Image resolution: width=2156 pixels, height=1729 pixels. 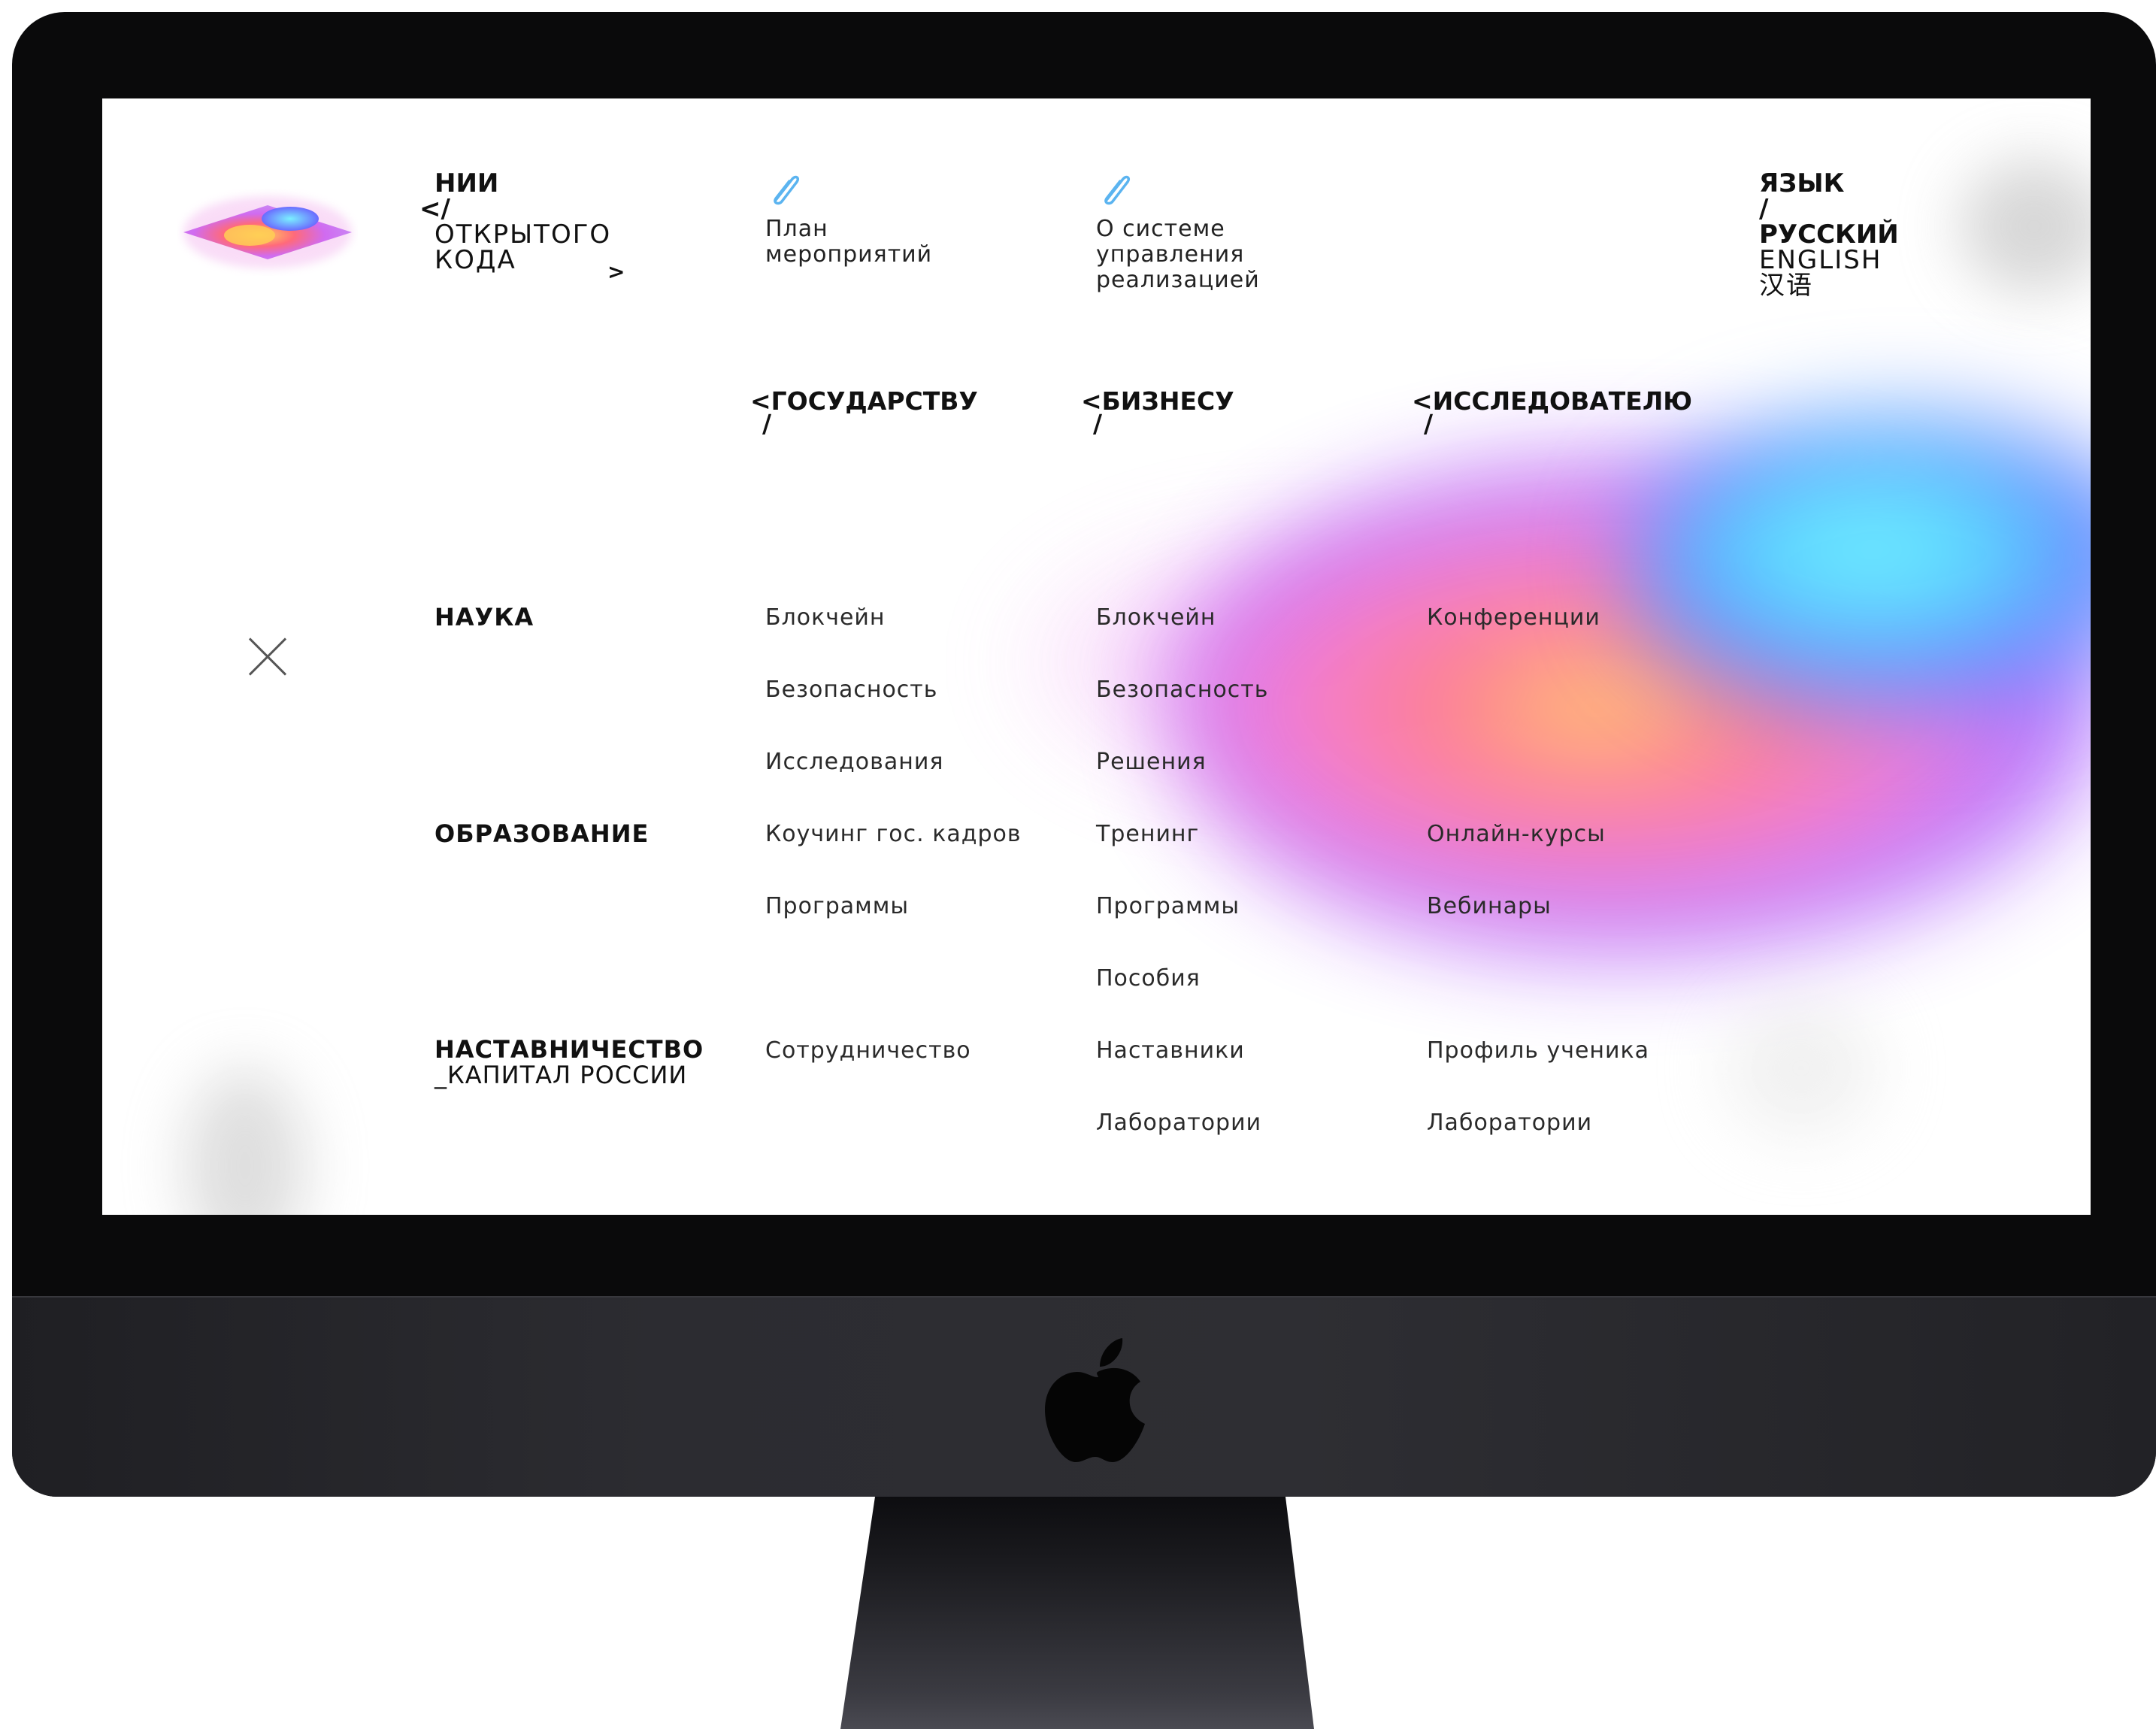 What do you see at coordinates (1157, 401) in the screenshot?
I see `audience-label: <БИЗНЕСУ` at bounding box center [1157, 401].